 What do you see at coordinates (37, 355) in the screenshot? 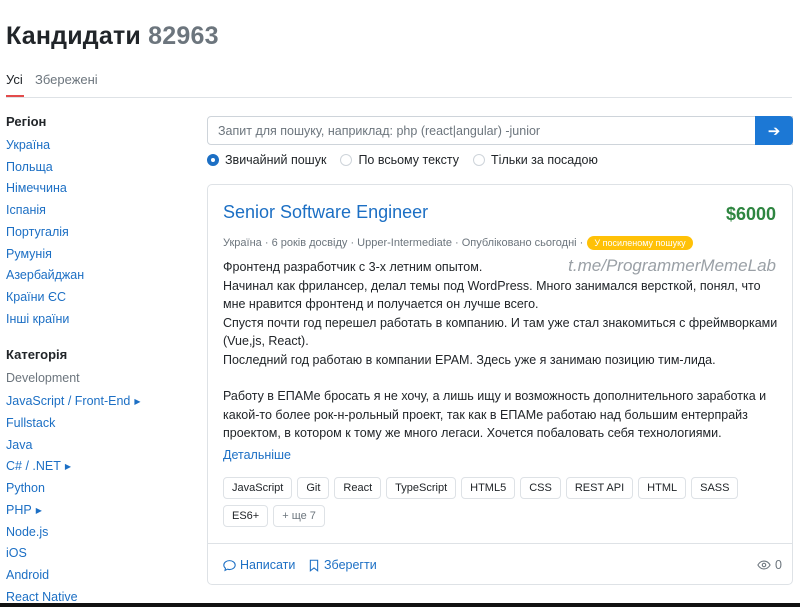
I see `category-heading: Категорія` at bounding box center [37, 355].